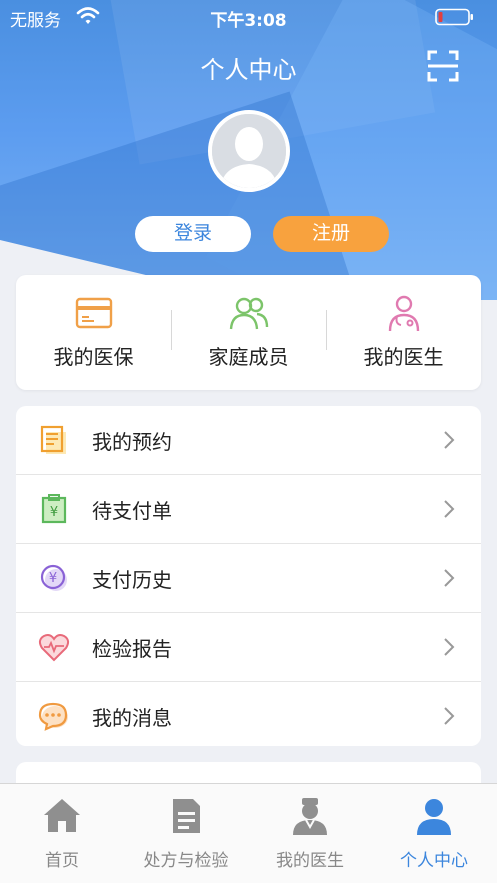 The image size is (497, 883). Describe the element at coordinates (62, 833) in the screenshot. I see `tab-home: 首页` at that location.